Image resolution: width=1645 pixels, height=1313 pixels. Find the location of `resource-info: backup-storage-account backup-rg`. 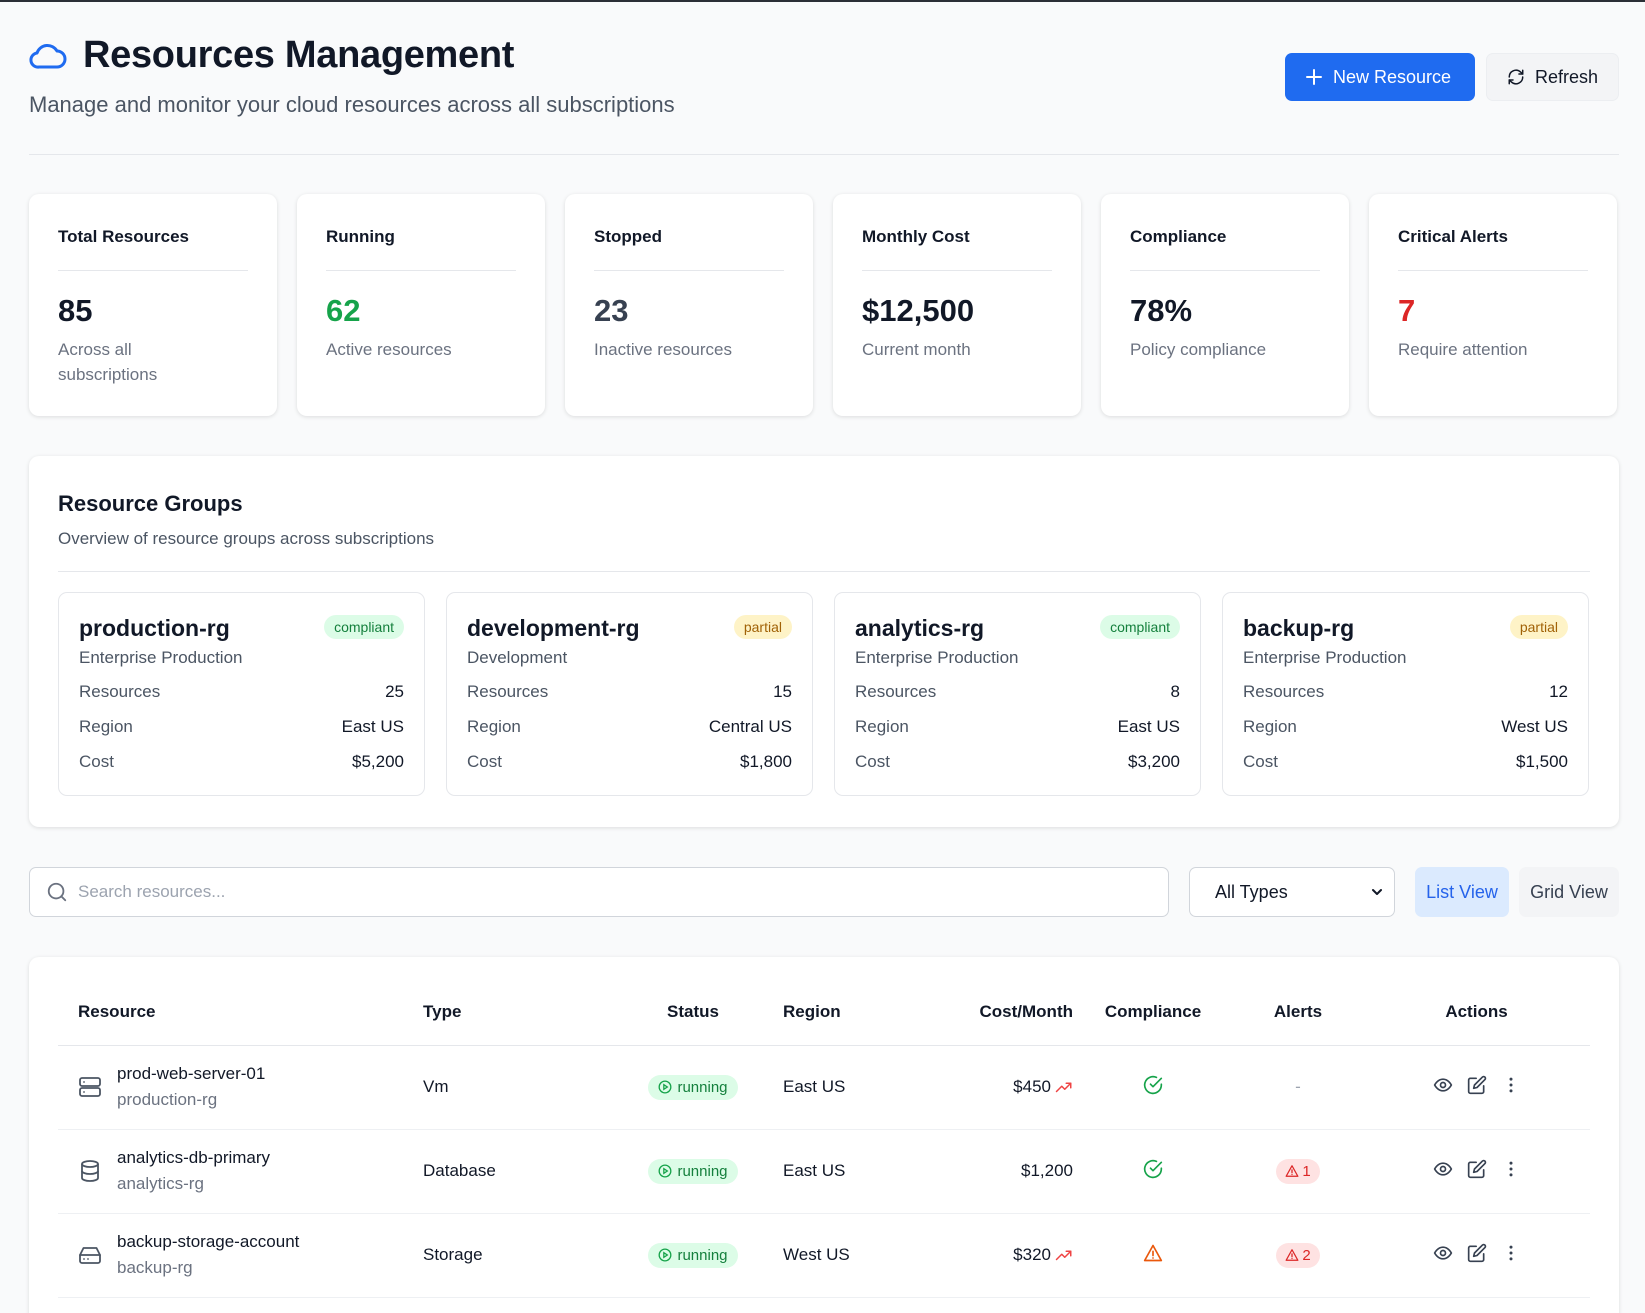

resource-info: backup-storage-account backup-rg is located at coordinates (250, 1255).